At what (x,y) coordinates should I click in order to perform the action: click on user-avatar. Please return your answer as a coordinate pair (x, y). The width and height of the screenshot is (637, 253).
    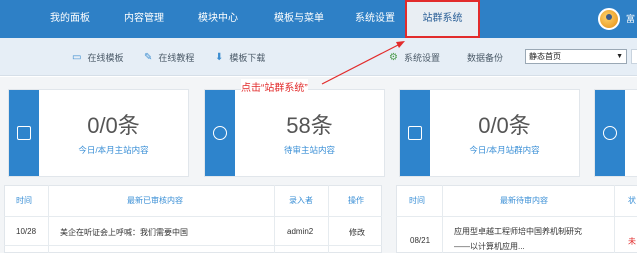
    Looking at the image, I should click on (609, 19).